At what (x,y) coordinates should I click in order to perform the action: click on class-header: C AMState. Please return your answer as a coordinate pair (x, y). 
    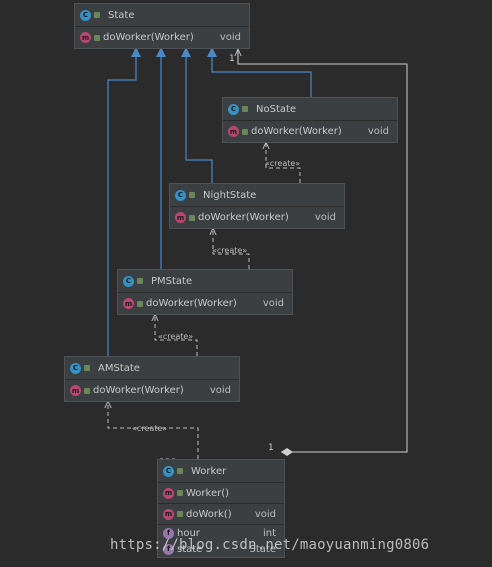
    Looking at the image, I should click on (152, 368).